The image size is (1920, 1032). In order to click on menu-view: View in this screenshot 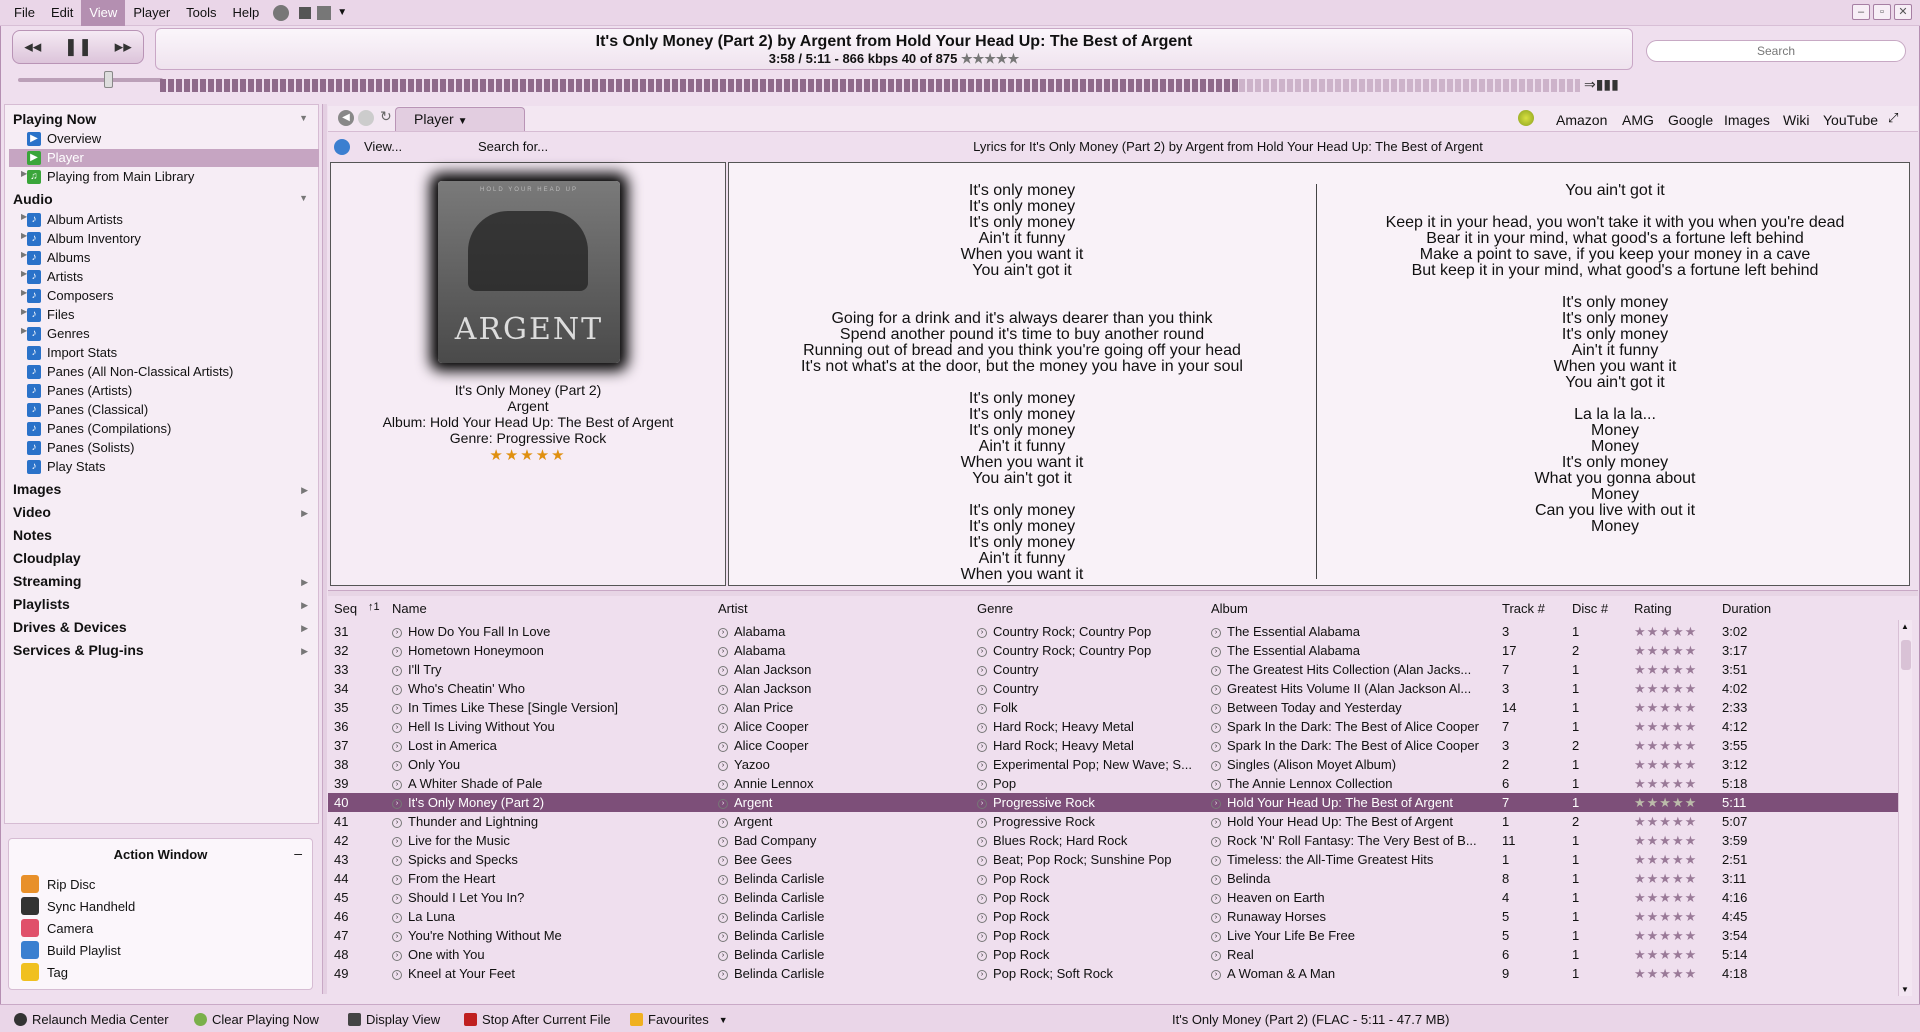, I will do `click(103, 13)`.